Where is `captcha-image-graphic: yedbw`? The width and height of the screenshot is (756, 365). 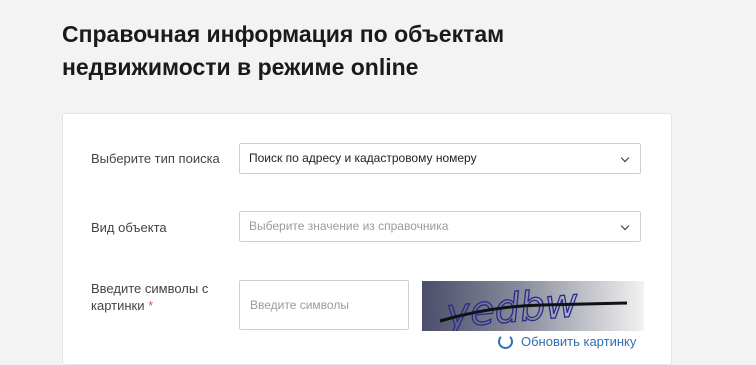
captcha-image-graphic: yedbw is located at coordinates (533, 306).